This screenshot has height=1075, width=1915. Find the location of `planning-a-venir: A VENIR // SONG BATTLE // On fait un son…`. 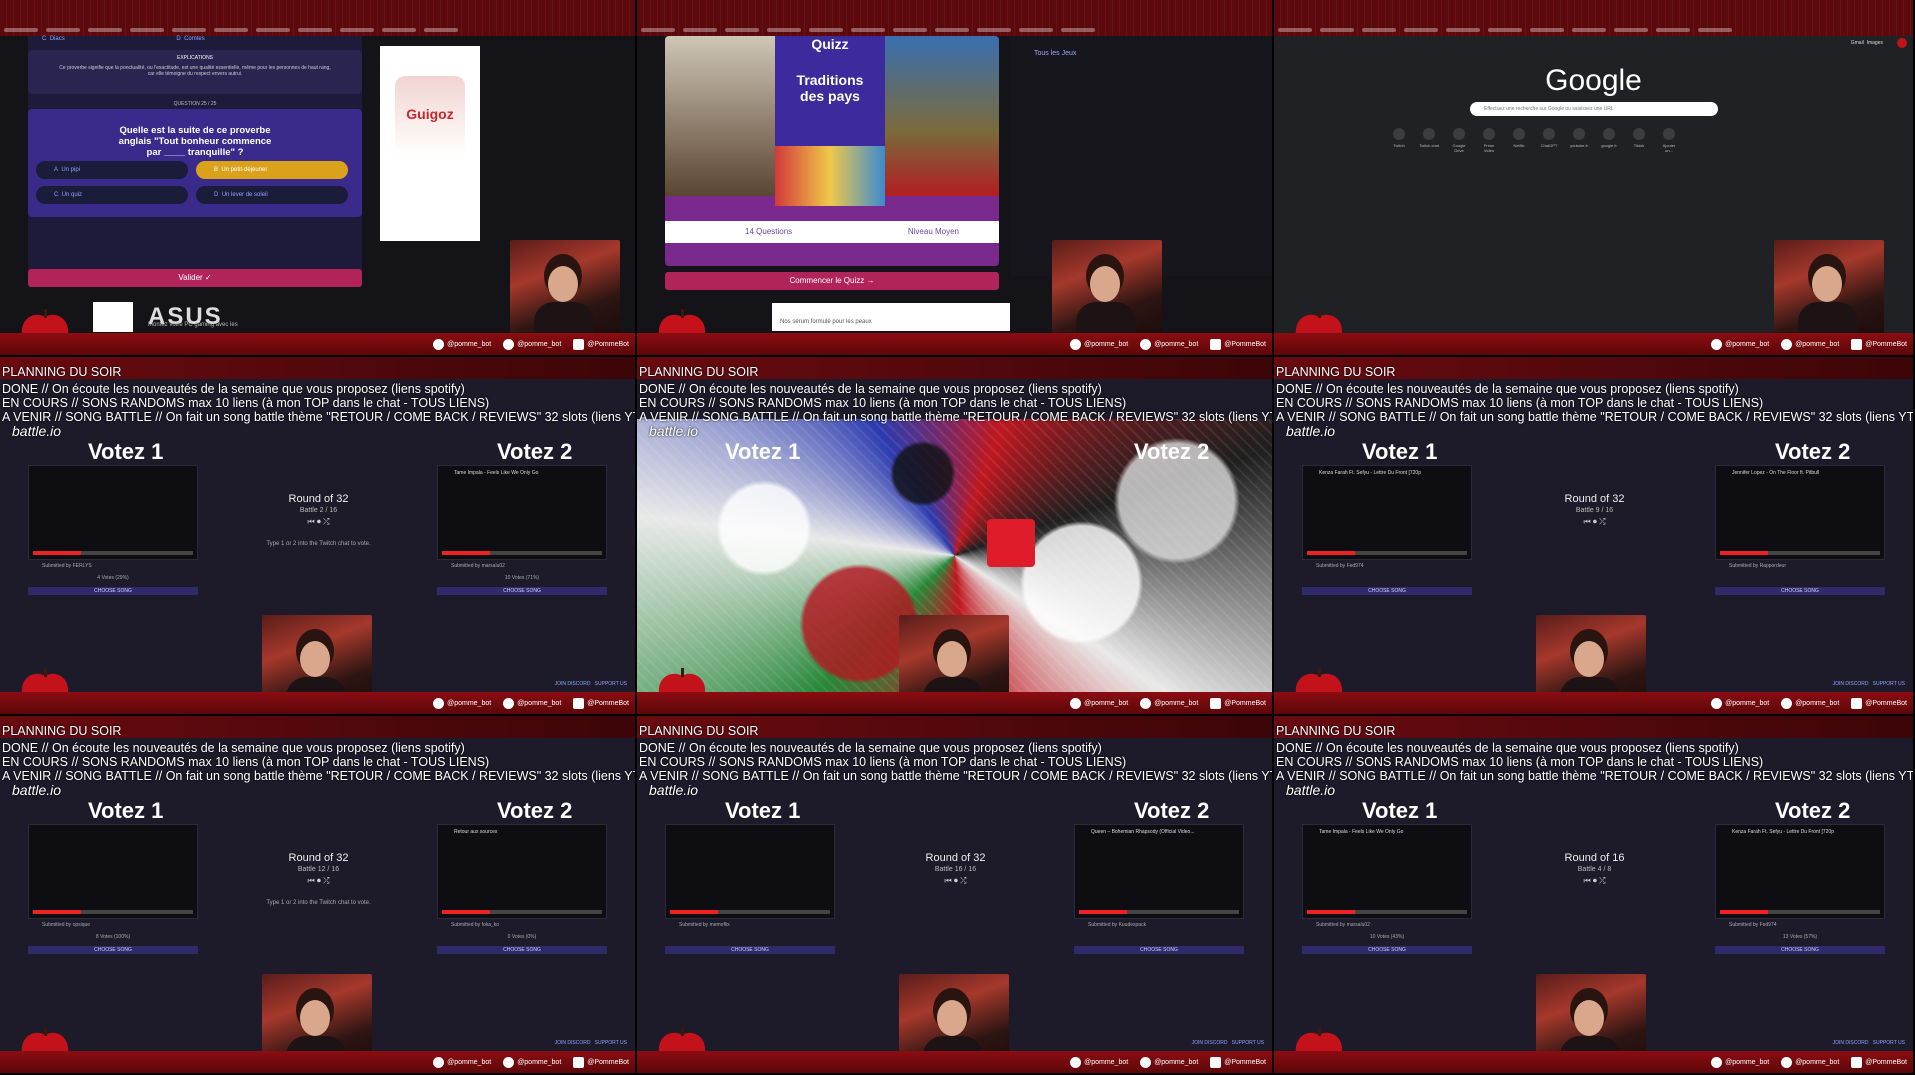

planning-a-venir: A VENIR // SONG BATTLE // On fait un son… is located at coordinates (956, 417).